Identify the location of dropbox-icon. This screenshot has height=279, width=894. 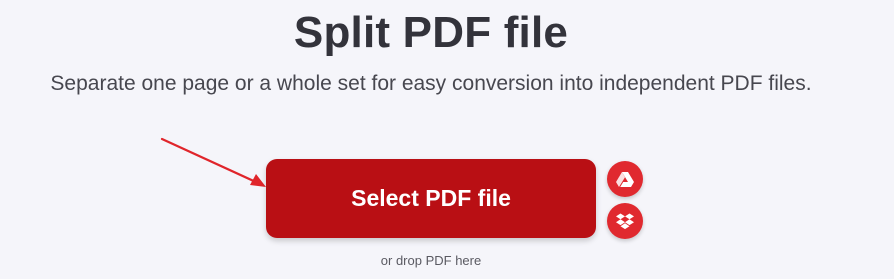
(625, 221).